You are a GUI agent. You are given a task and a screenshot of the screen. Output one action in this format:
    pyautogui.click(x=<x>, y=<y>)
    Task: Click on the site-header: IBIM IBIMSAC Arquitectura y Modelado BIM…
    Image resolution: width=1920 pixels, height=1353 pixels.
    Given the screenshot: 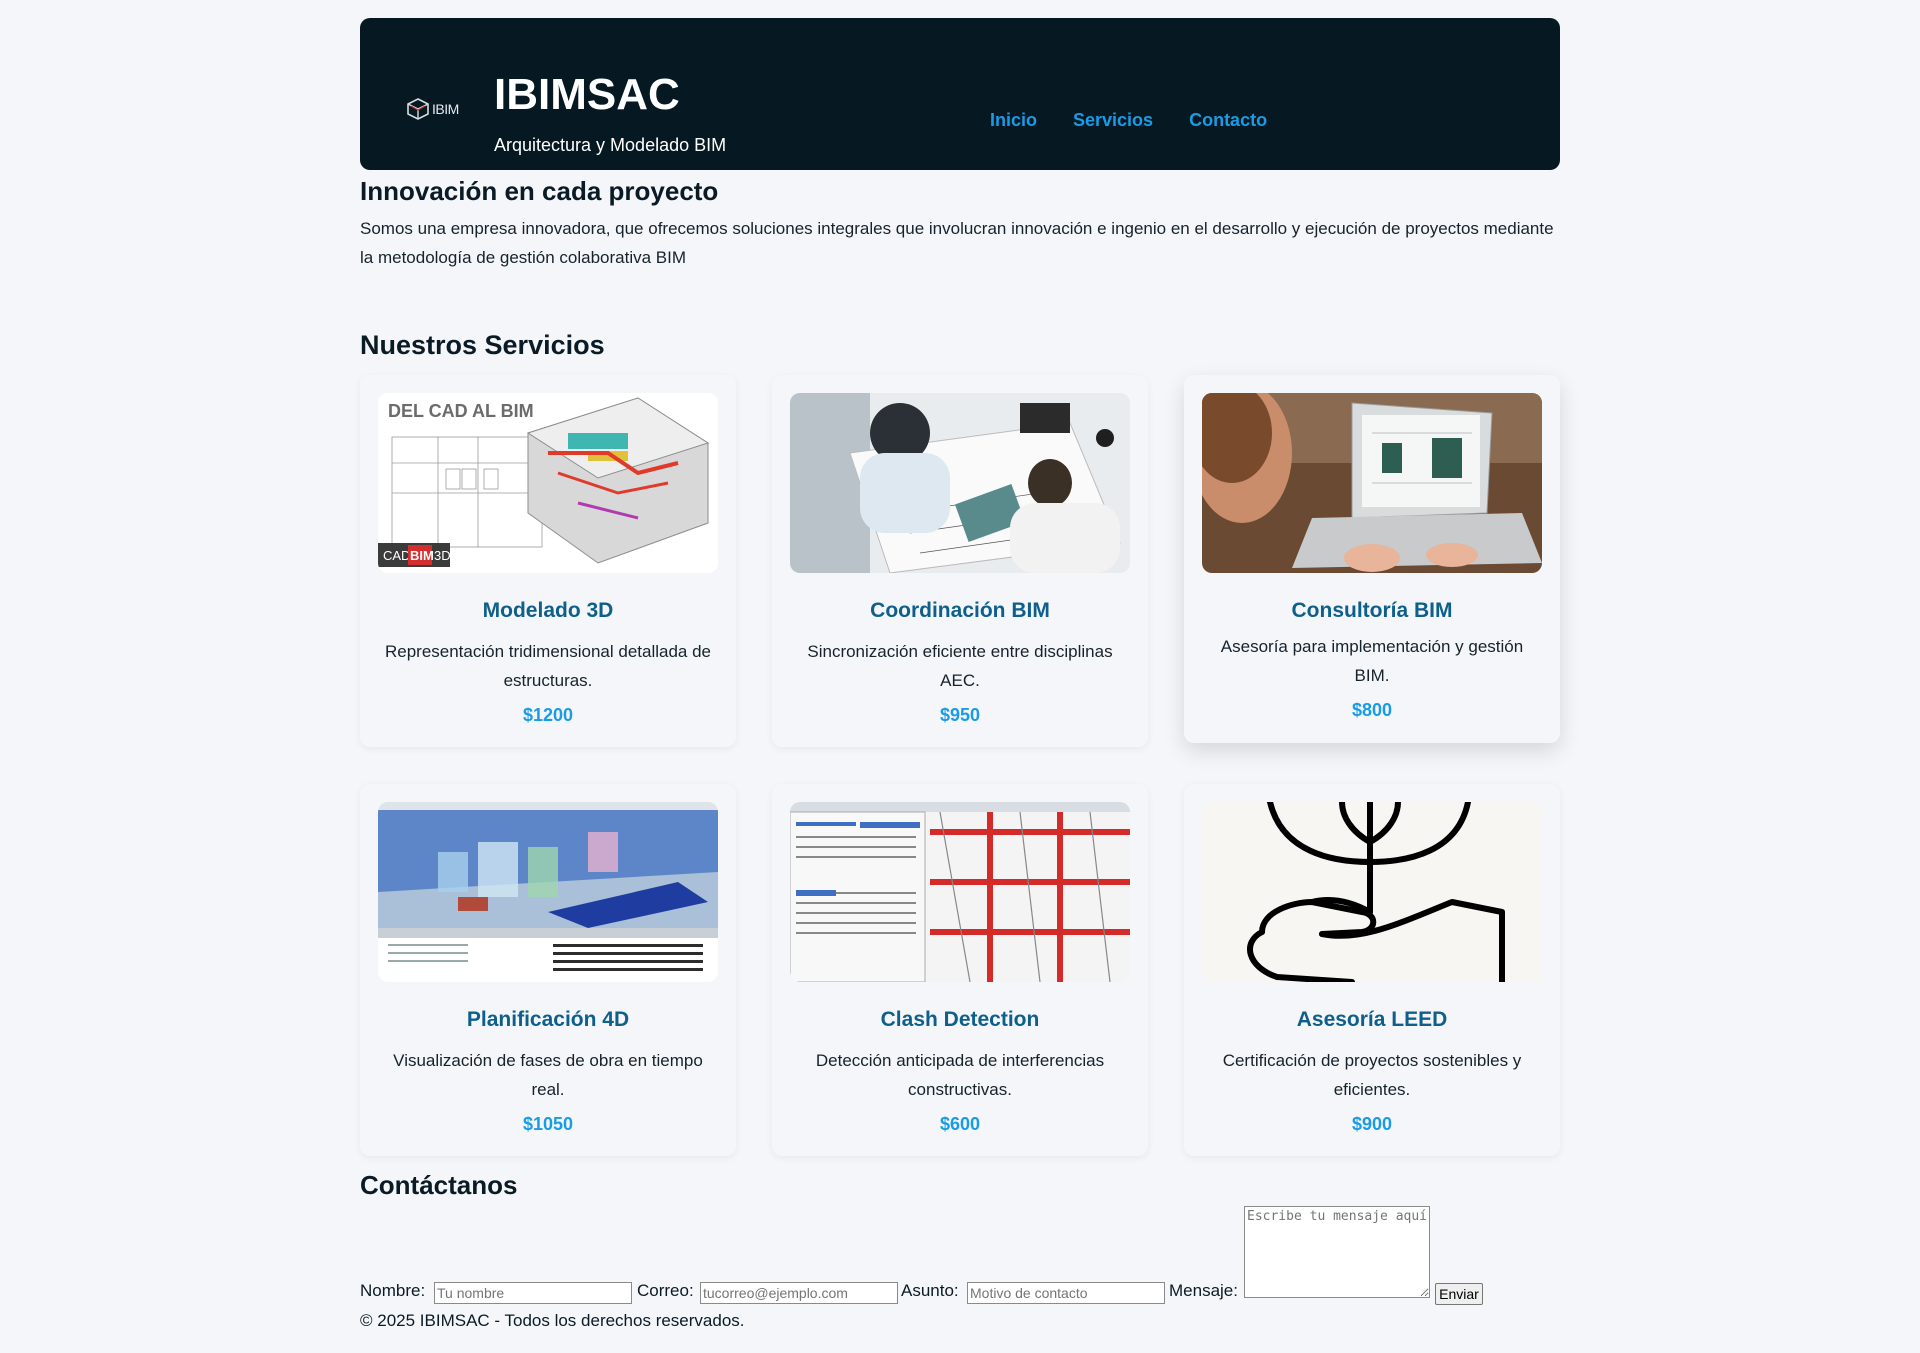 What is the action you would take?
    pyautogui.click(x=960, y=94)
    